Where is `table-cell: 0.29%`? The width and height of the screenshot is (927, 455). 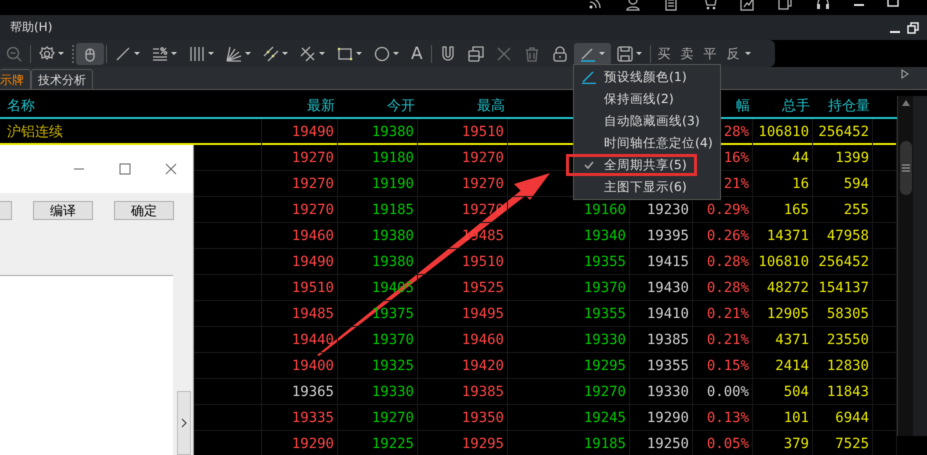
table-cell: 0.29% is located at coordinates (727, 210).